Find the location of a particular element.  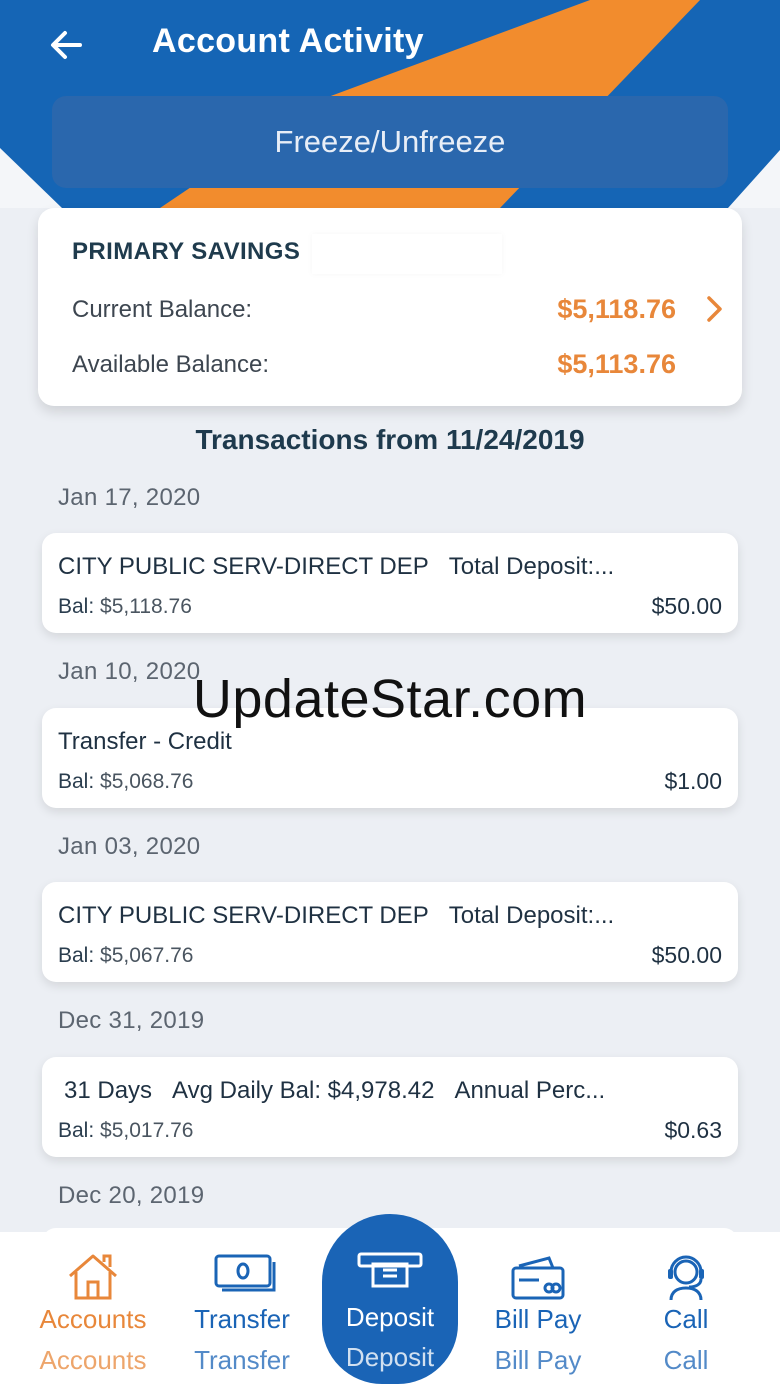

nav-bill-pay-label: Bill Pay is located at coordinates (538, 1319).